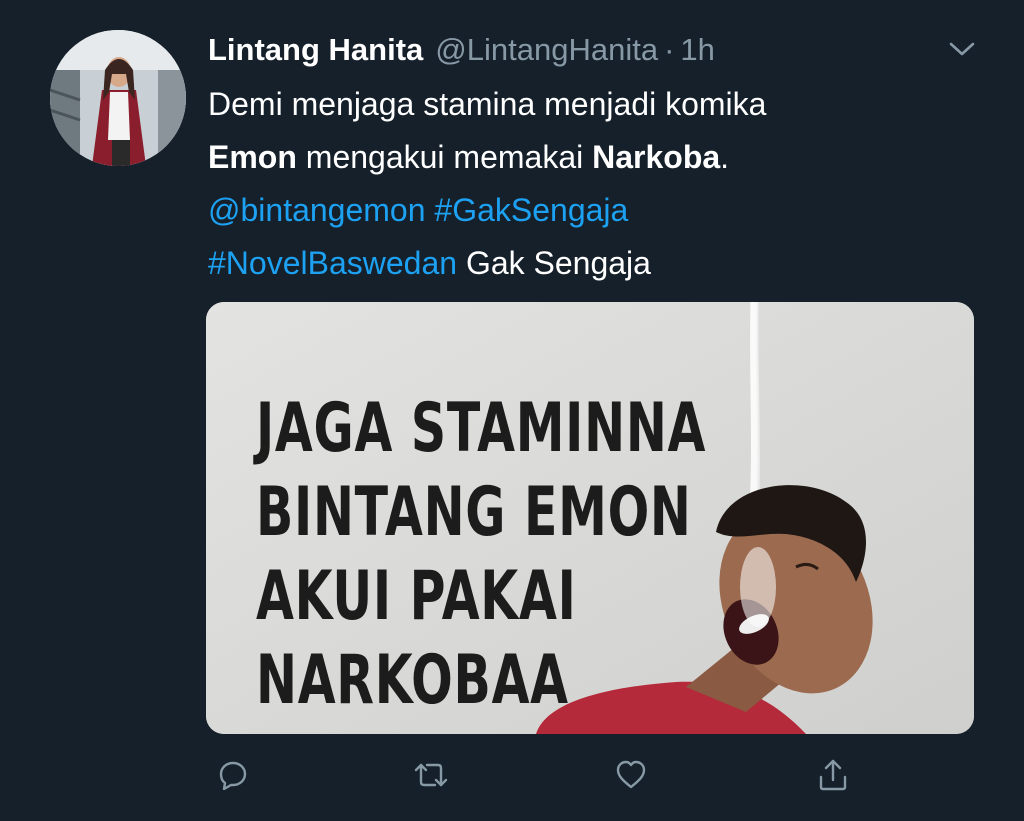 The width and height of the screenshot is (1024, 821). Describe the element at coordinates (697, 50) in the screenshot. I see `timestamp: 1h` at that location.